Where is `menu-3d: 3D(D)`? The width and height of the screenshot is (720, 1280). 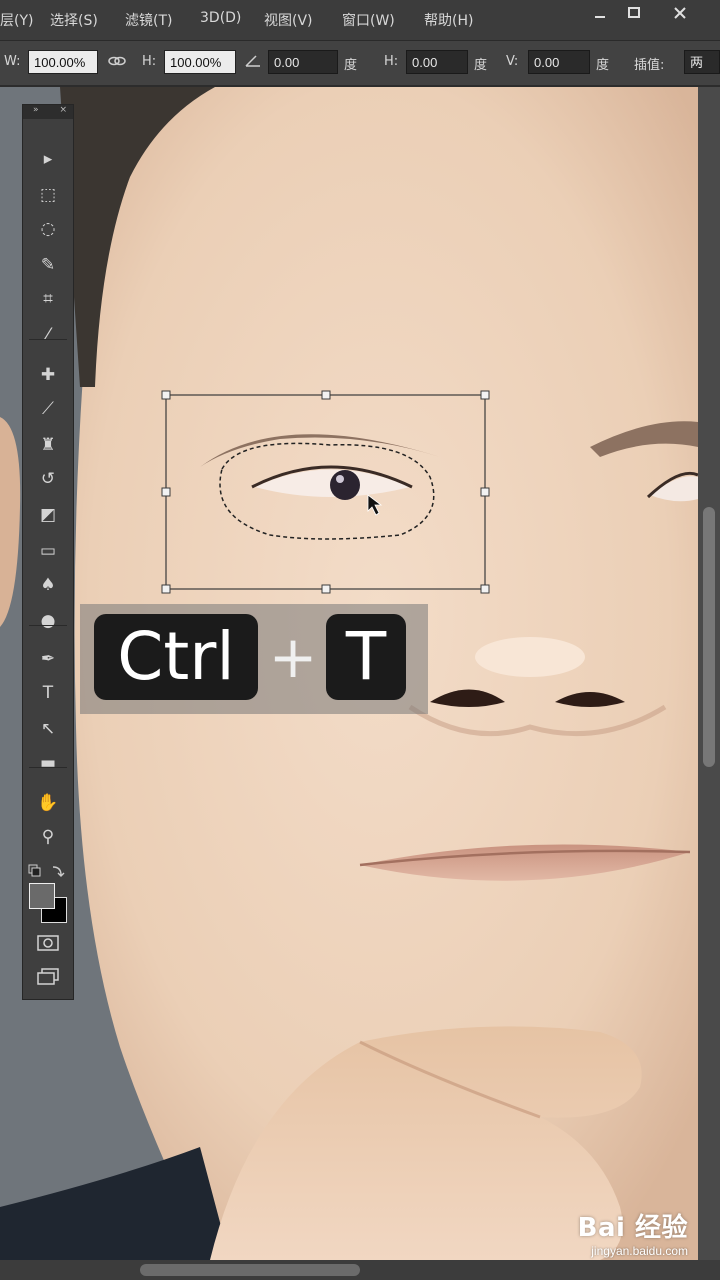
menu-3d: 3D(D) is located at coordinates (220, 18).